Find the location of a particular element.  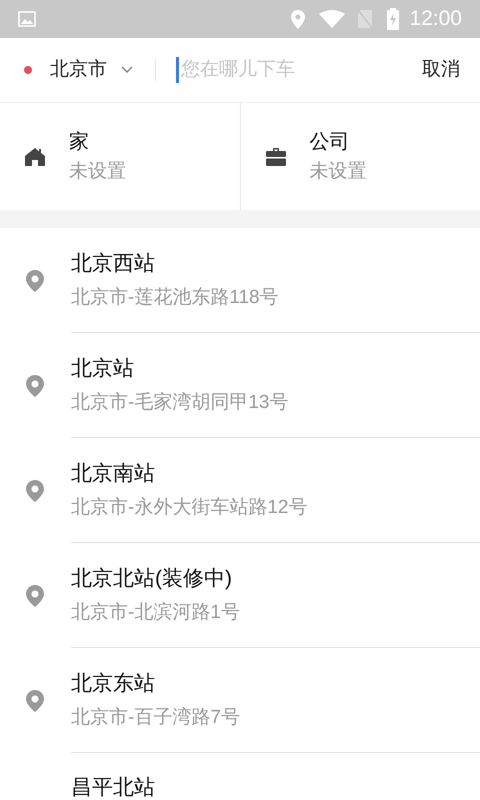

place-item: 北京站 北京市-毛家湾胡同甲13号 is located at coordinates (240, 385).